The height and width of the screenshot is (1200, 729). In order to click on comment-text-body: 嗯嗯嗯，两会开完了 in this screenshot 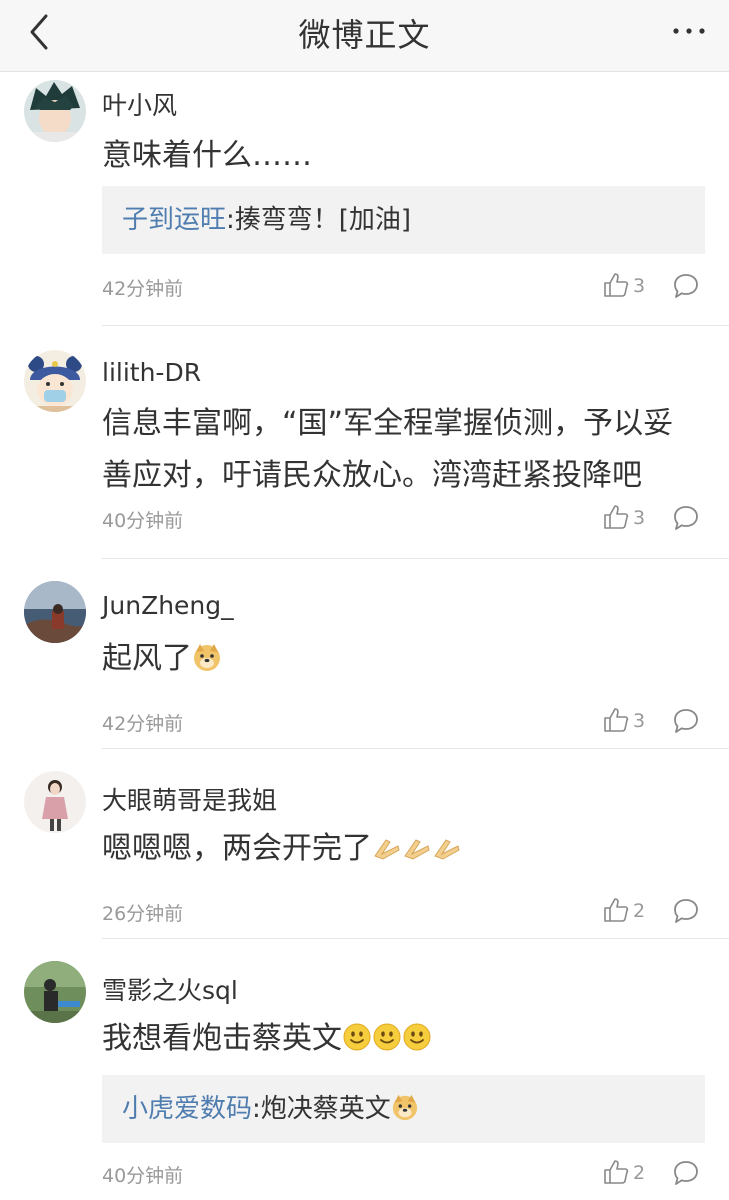, I will do `click(237, 848)`.